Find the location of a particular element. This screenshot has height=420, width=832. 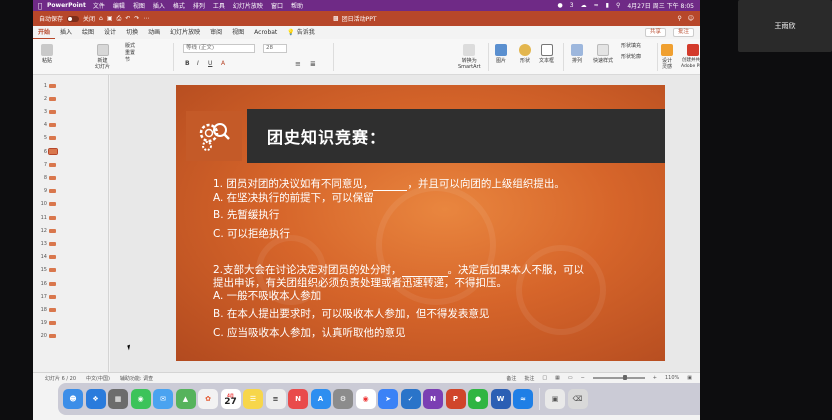

menu-arrange: 排列 is located at coordinates (199, 5).